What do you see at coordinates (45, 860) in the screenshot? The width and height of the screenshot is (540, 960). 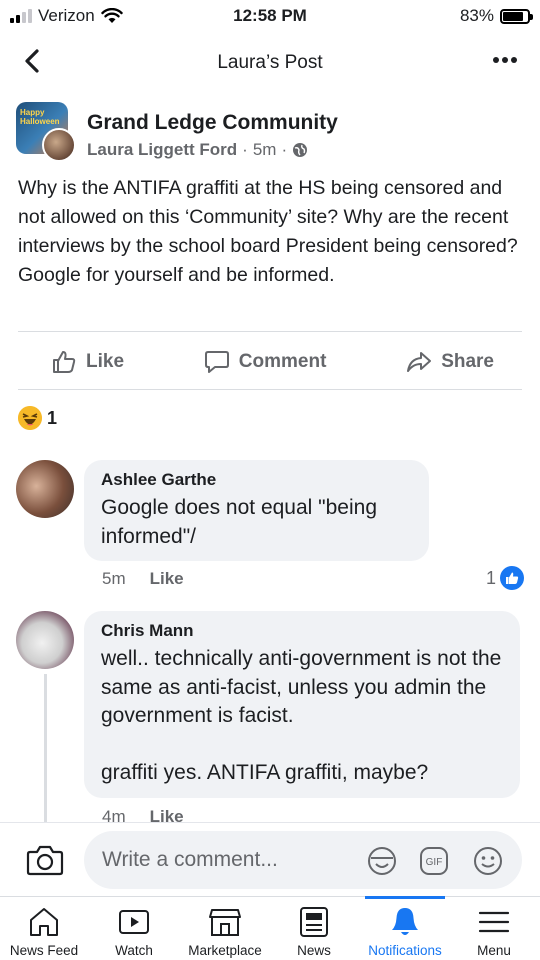 I see `camera-icon` at bounding box center [45, 860].